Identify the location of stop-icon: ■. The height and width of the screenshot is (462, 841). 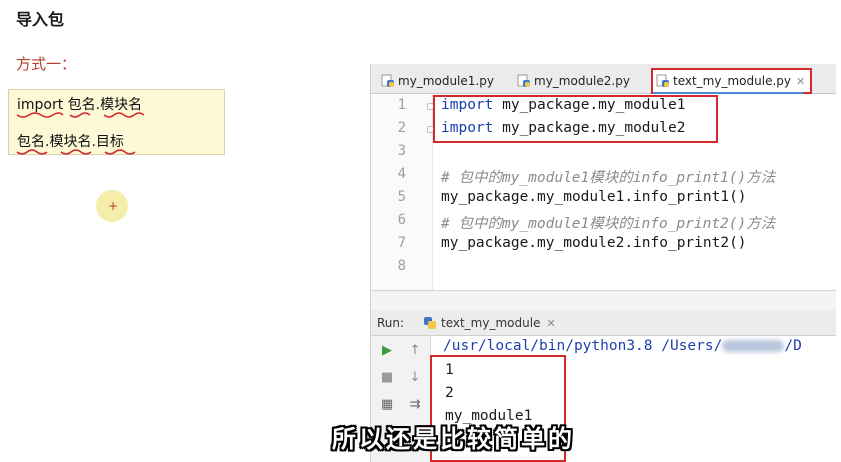
(387, 378).